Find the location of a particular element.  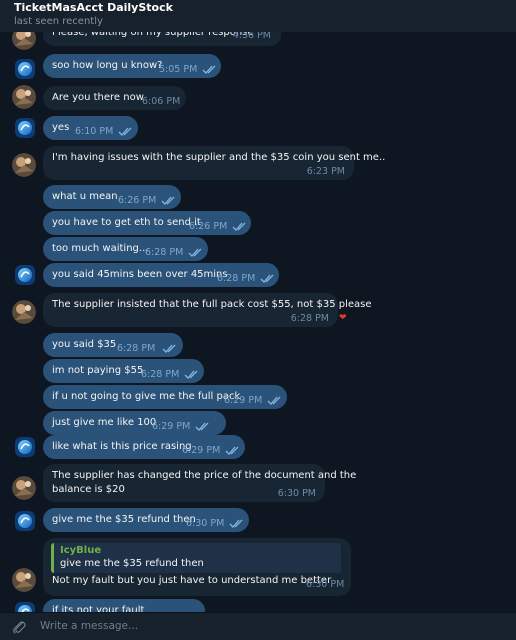

message-bubble: too much waiting... 6:28 PM is located at coordinates (125, 249).